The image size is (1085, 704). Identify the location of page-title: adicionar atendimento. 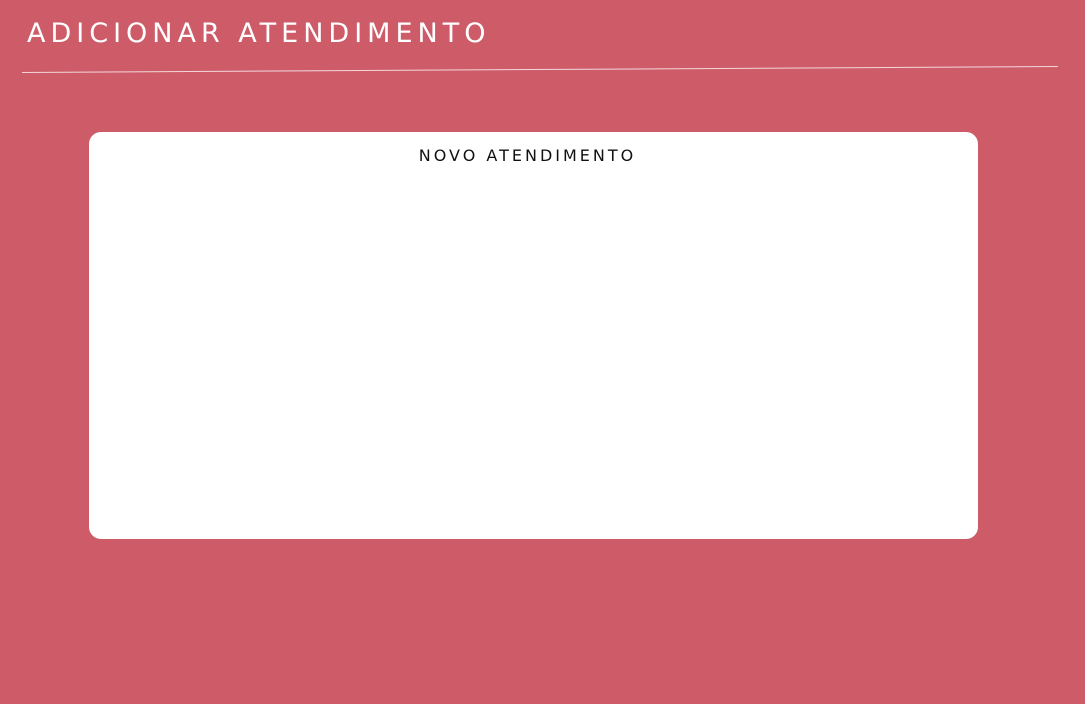
(259, 33).